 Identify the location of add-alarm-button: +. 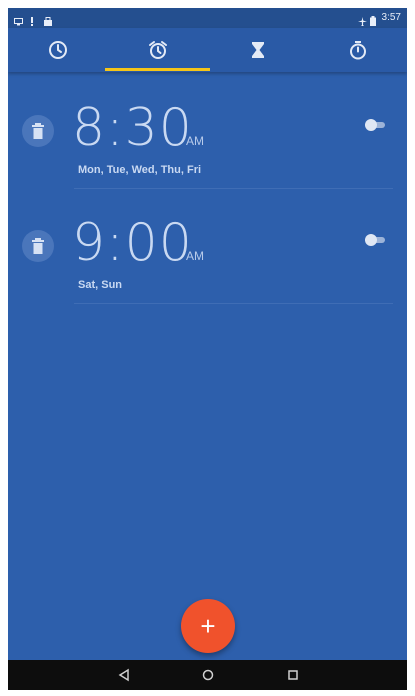
(208, 626).